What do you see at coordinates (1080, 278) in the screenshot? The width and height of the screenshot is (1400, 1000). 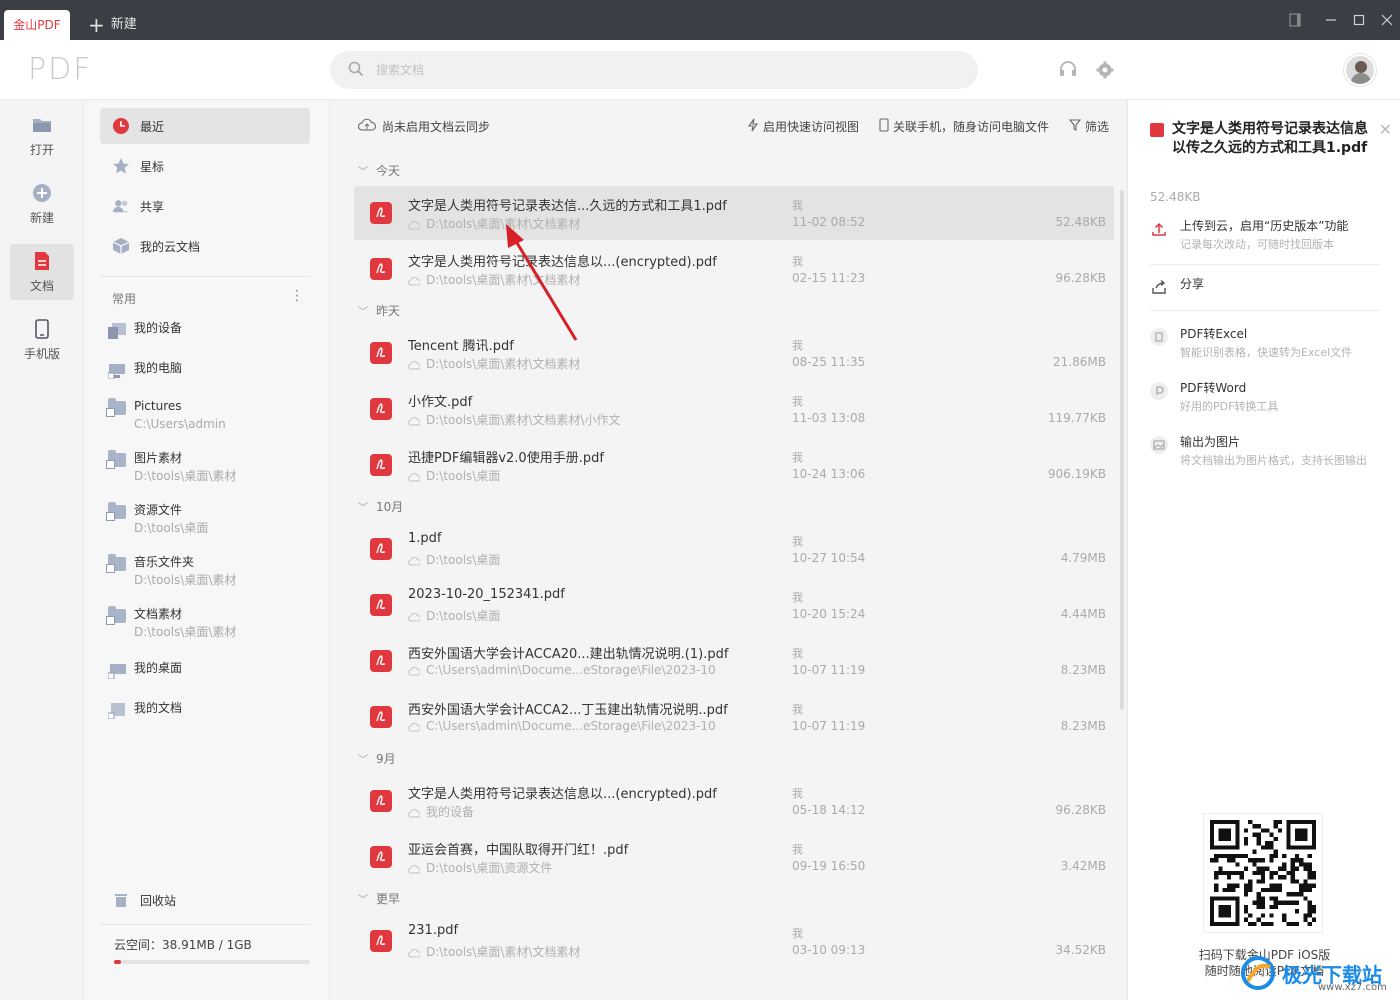 I see `file-size: 96.28KB` at bounding box center [1080, 278].